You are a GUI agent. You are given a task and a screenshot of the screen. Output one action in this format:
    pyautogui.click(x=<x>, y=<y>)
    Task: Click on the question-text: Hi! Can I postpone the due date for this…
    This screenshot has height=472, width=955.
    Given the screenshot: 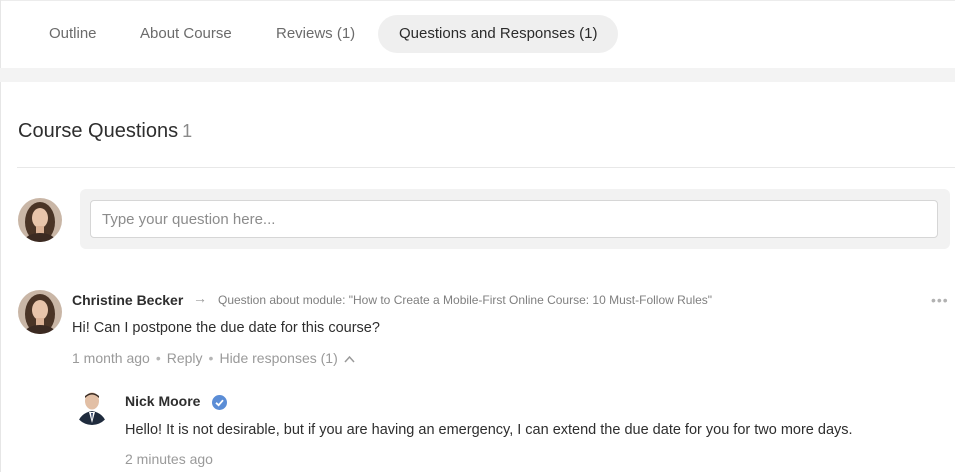 What is the action you would take?
    pyautogui.click(x=226, y=328)
    